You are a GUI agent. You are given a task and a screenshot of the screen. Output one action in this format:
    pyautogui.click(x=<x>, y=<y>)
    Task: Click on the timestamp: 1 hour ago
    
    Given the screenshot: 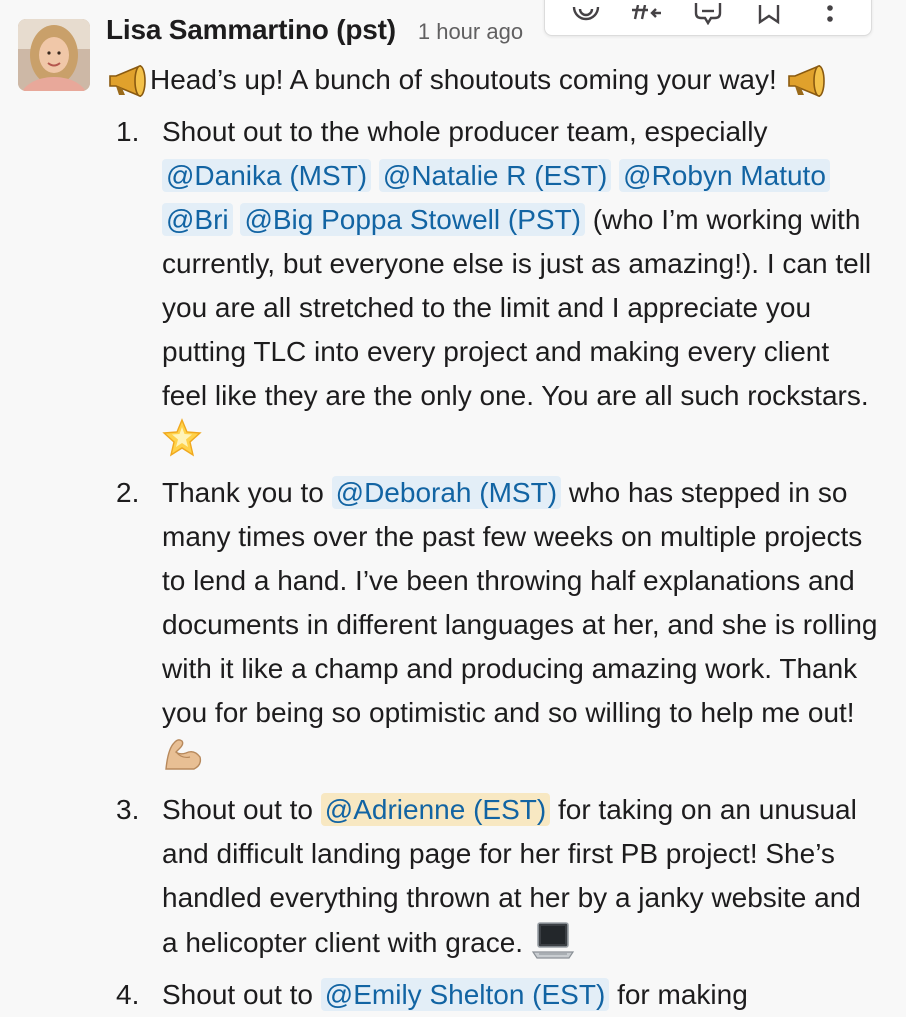 What is the action you would take?
    pyautogui.click(x=470, y=32)
    